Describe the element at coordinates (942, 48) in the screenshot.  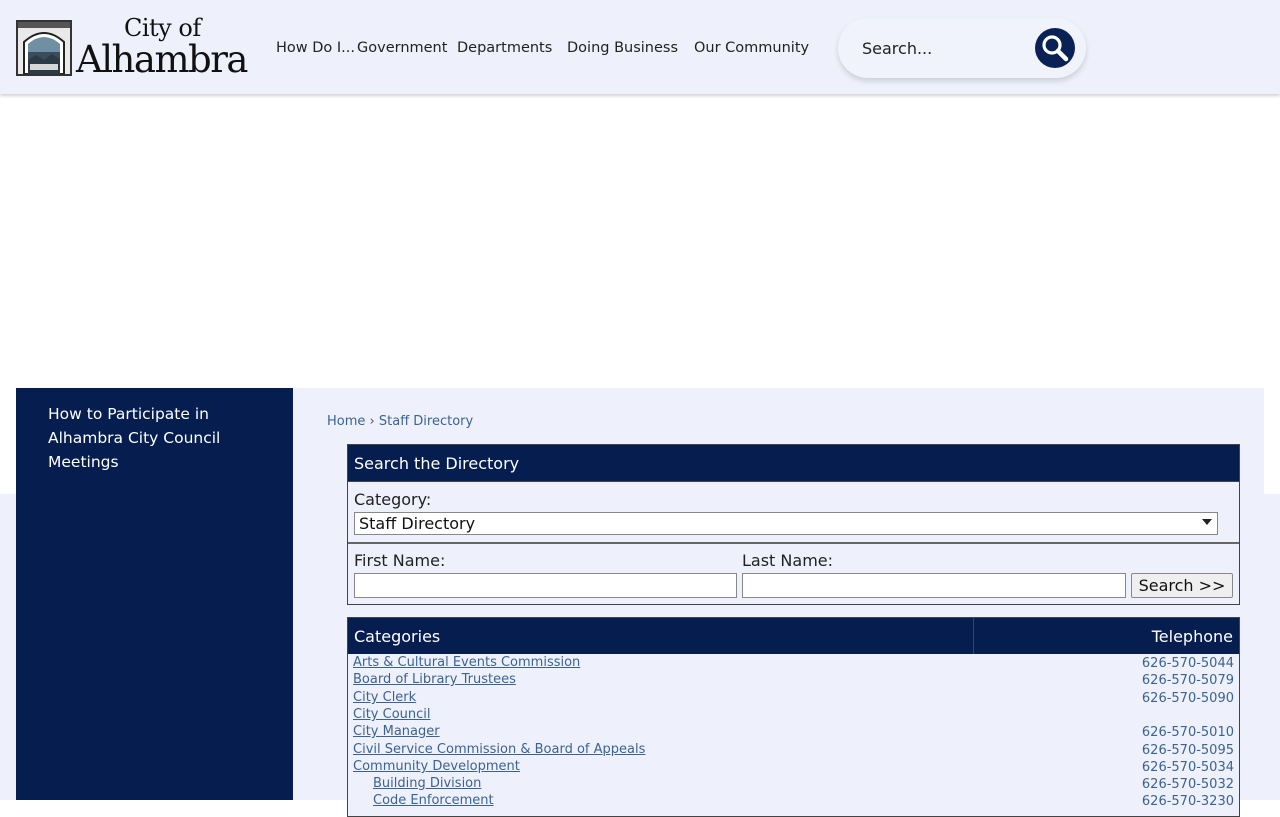
I see `site-search-input` at that location.